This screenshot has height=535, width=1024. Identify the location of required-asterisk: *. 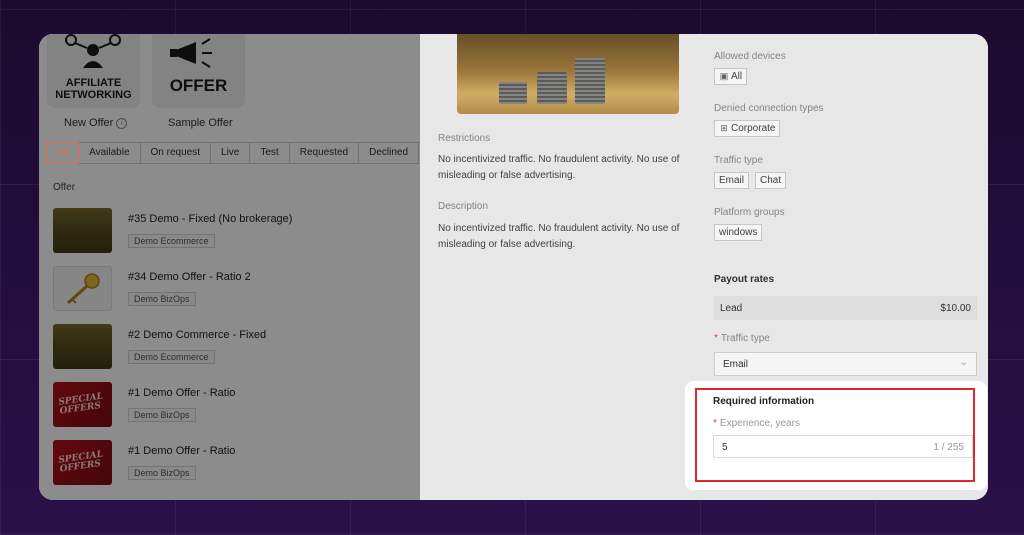
(715, 423).